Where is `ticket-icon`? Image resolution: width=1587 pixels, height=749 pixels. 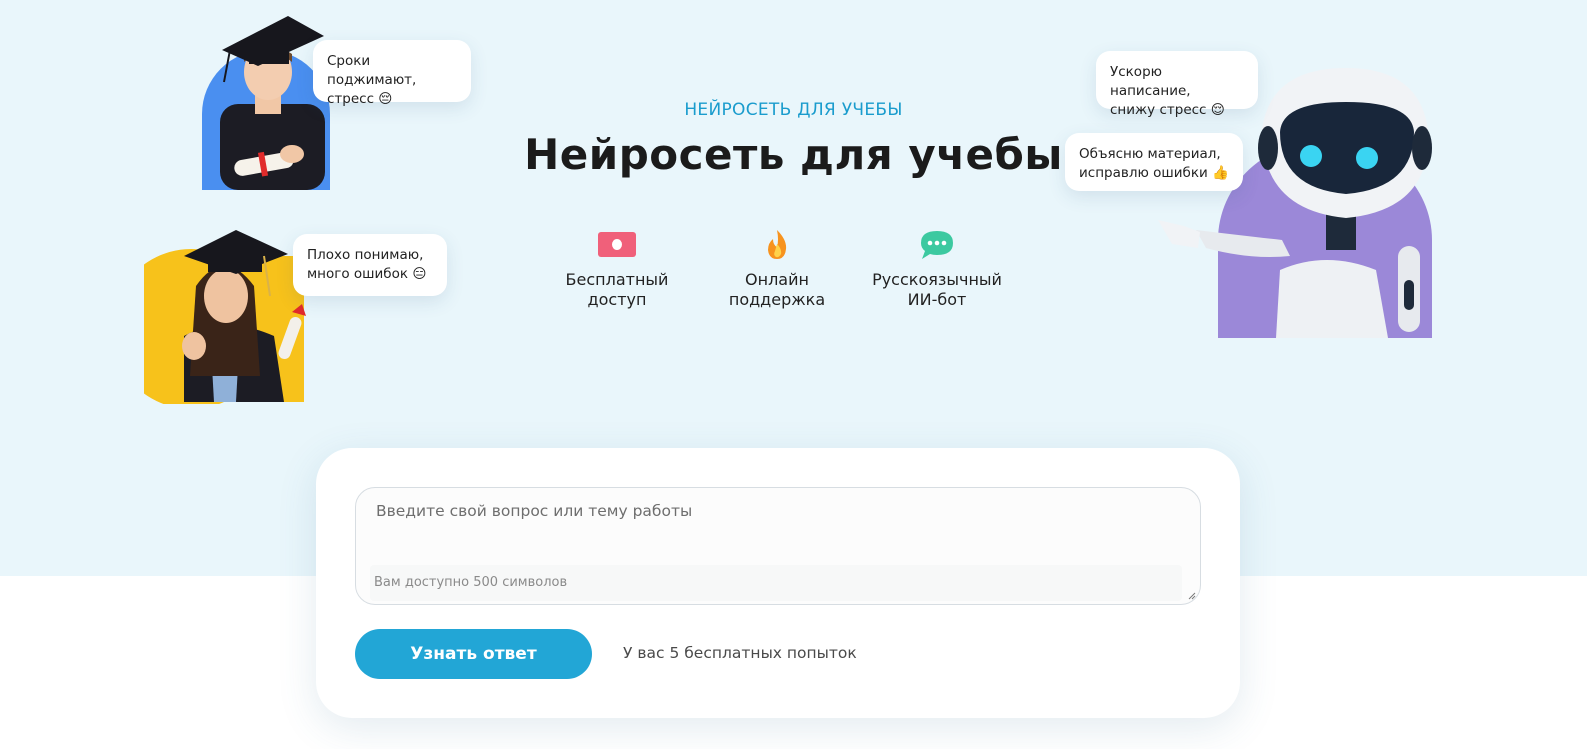
ticket-icon is located at coordinates (617, 244).